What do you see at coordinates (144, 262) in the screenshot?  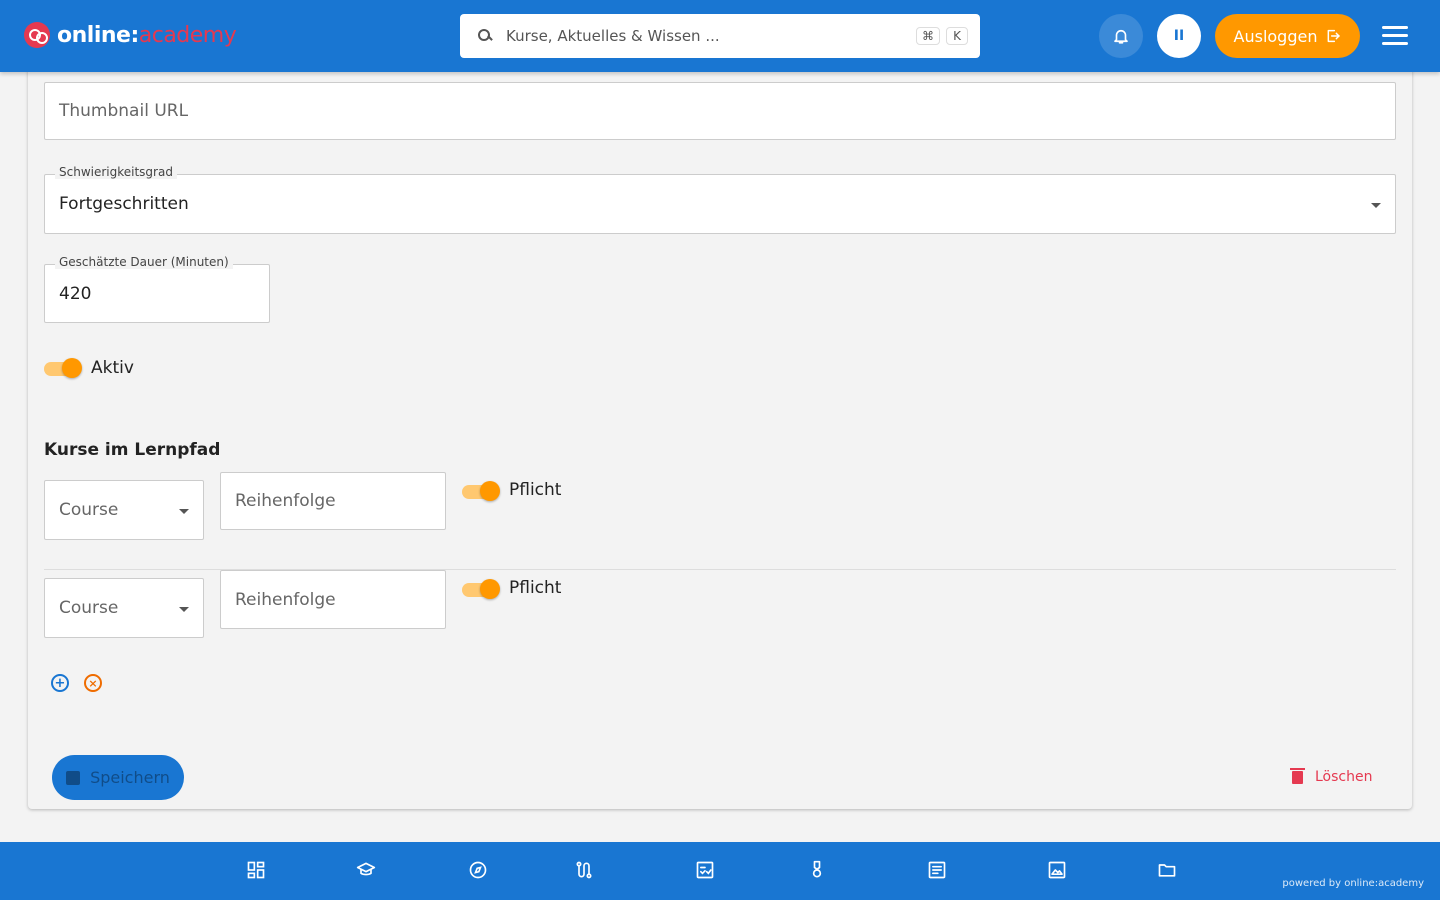 I see `duration-label: Geschätzte Dauer (Minuten)` at bounding box center [144, 262].